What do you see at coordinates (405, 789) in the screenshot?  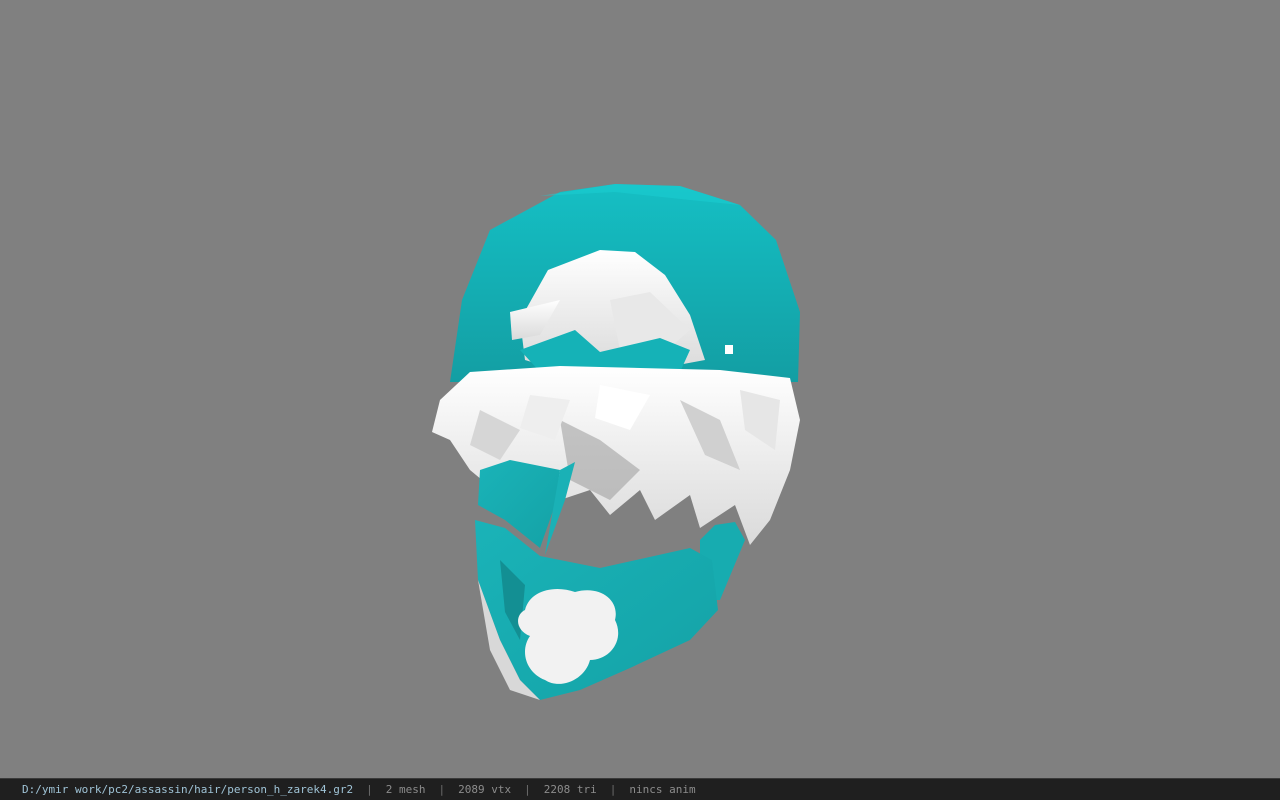 I see `mesh-count: 2 mesh` at bounding box center [405, 789].